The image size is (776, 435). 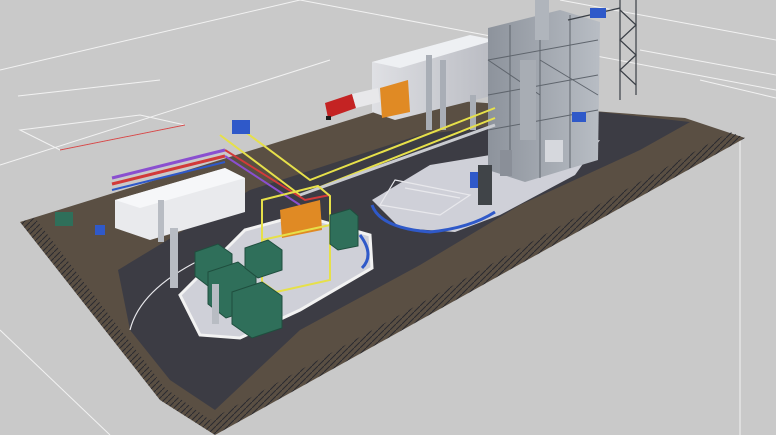 What do you see at coordinates (542, 20) in the screenshot?
I see `column-vessel` at bounding box center [542, 20].